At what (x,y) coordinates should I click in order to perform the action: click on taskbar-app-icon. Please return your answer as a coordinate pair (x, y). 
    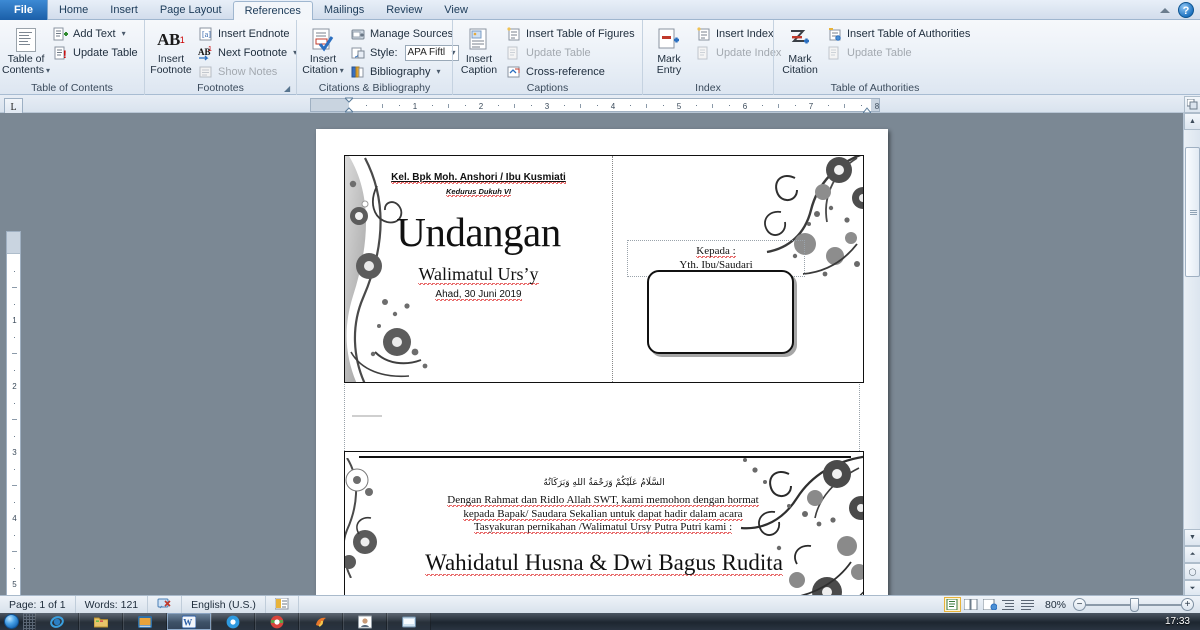
    Looking at the image, I should click on (409, 621).